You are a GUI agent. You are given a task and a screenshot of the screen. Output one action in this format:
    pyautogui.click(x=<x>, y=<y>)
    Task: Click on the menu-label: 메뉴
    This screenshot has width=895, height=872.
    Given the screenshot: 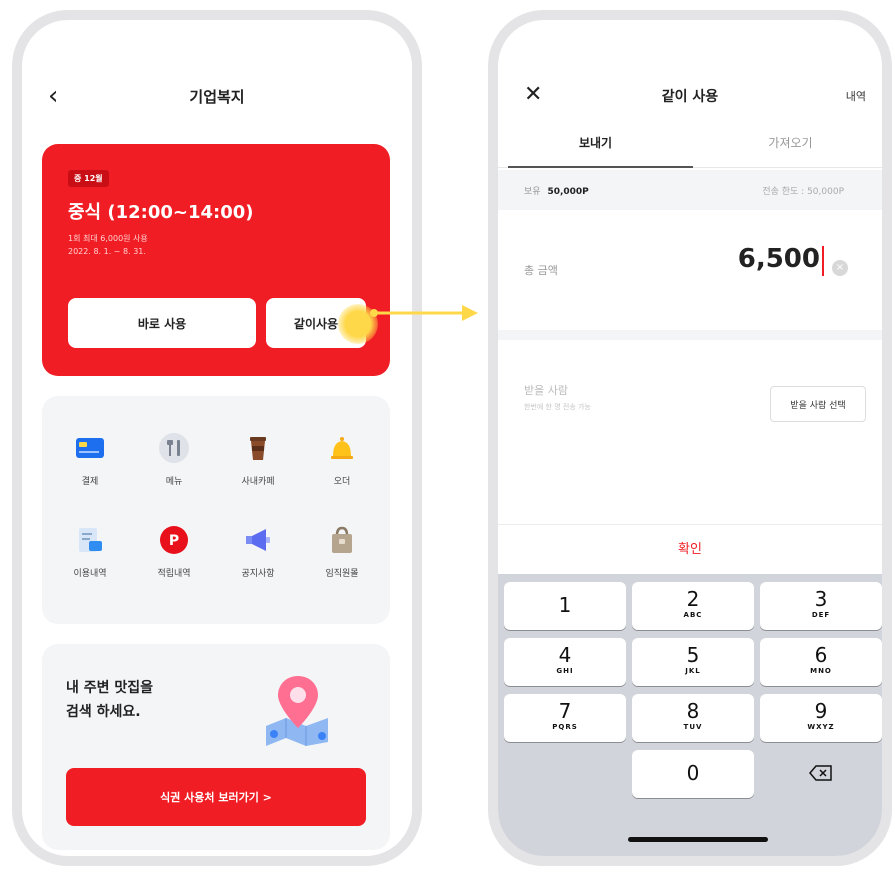 What is the action you would take?
    pyautogui.click(x=174, y=482)
    